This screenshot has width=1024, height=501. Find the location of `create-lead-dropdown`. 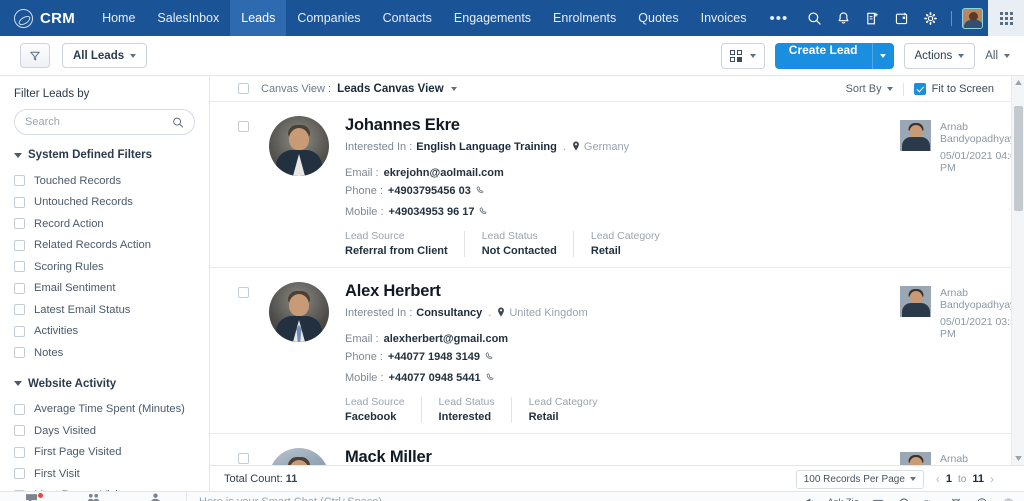

create-lead-dropdown is located at coordinates (882, 56).